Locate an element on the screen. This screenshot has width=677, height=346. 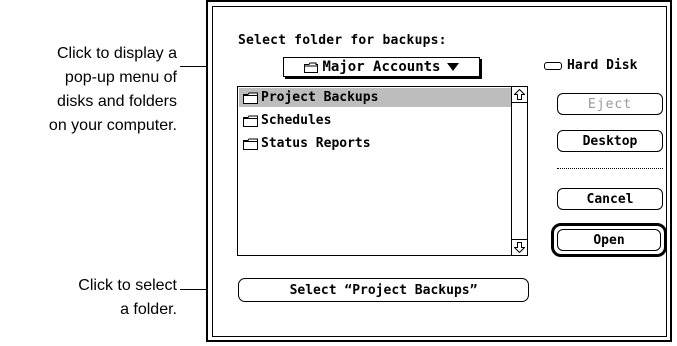
desktop-button: Desktop is located at coordinates (610, 141).